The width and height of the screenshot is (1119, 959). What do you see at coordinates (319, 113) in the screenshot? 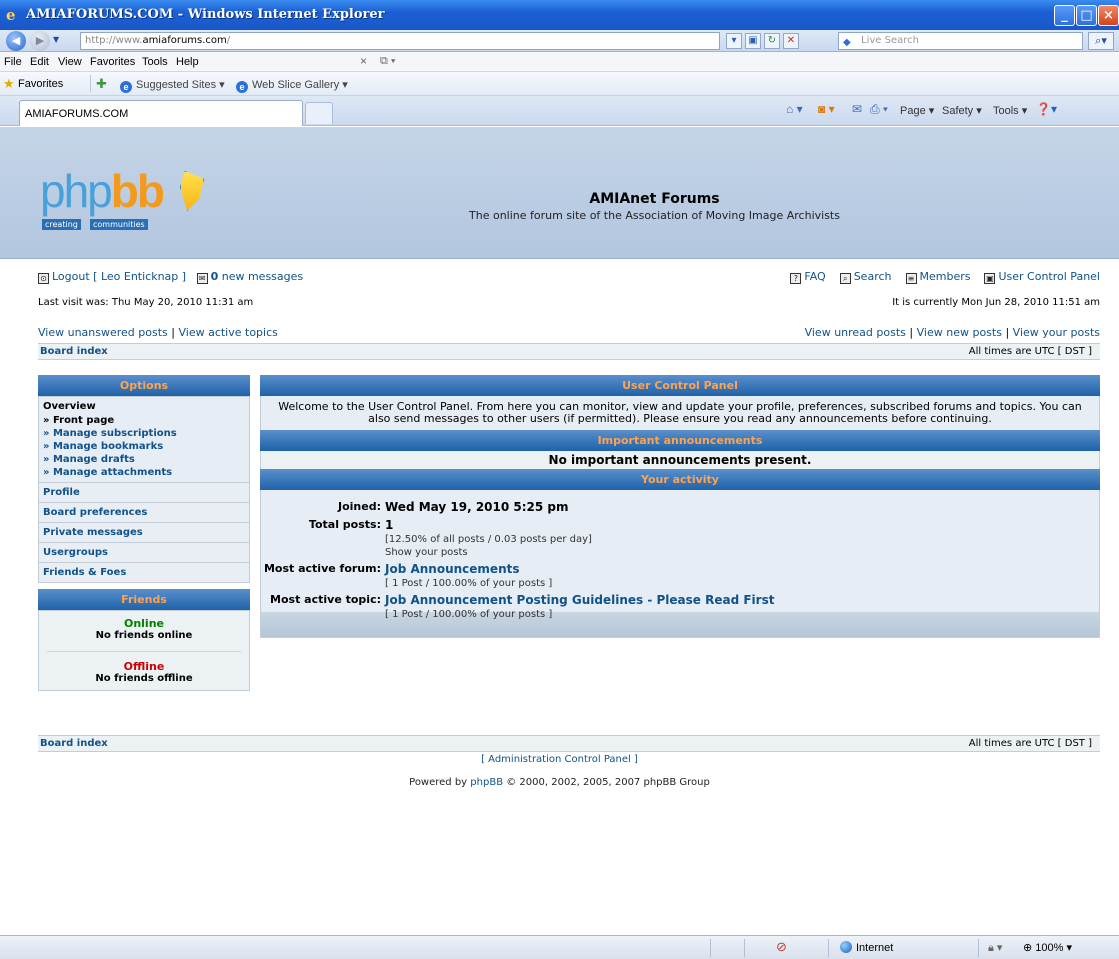
I see `new-tab-button` at bounding box center [319, 113].